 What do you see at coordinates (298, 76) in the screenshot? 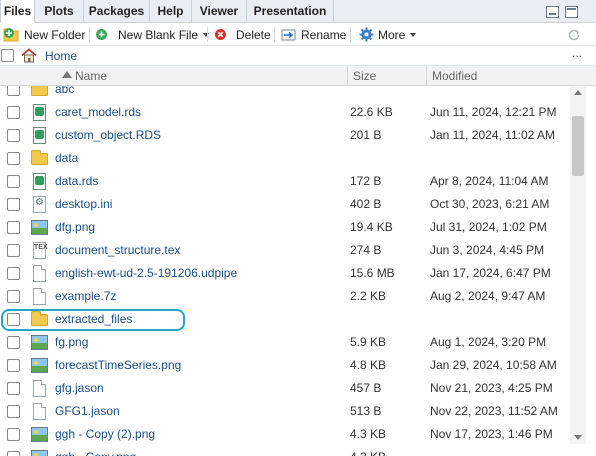
I see `file-list-header: Name Size Modified` at bounding box center [298, 76].